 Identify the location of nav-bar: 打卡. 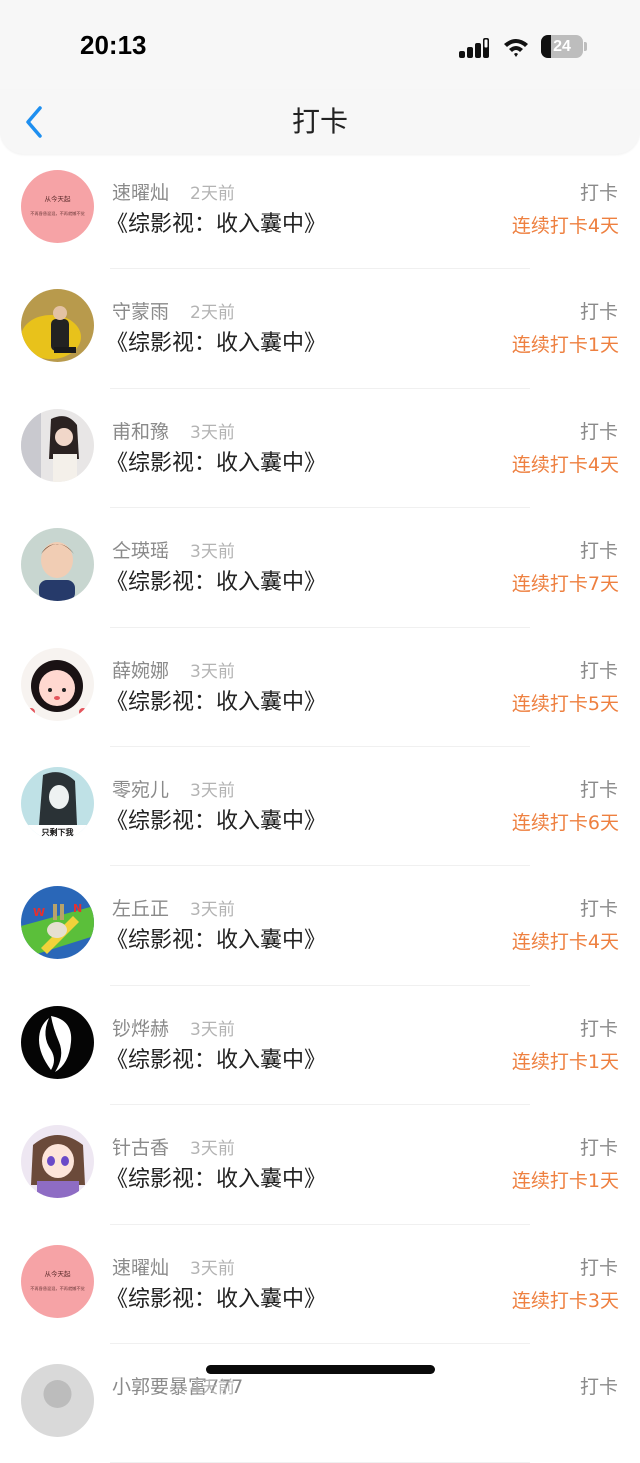
(320, 122).